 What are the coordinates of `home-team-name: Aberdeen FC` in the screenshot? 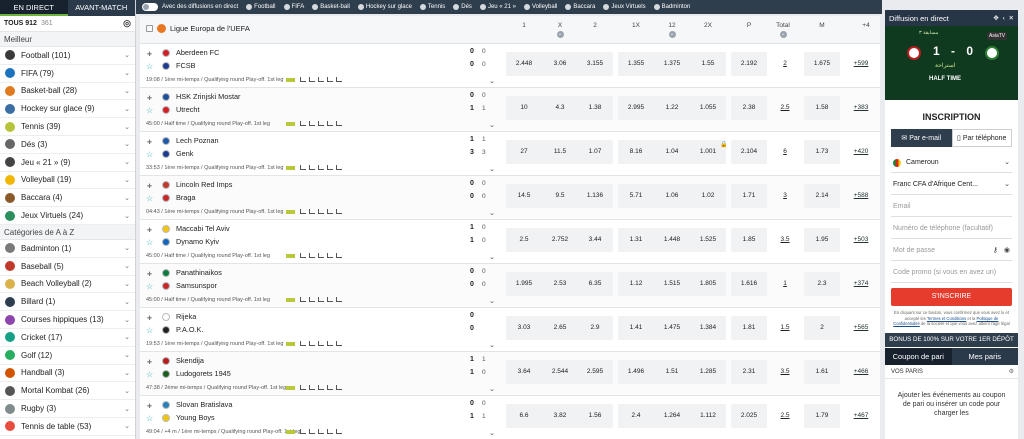 It's located at (197, 52).